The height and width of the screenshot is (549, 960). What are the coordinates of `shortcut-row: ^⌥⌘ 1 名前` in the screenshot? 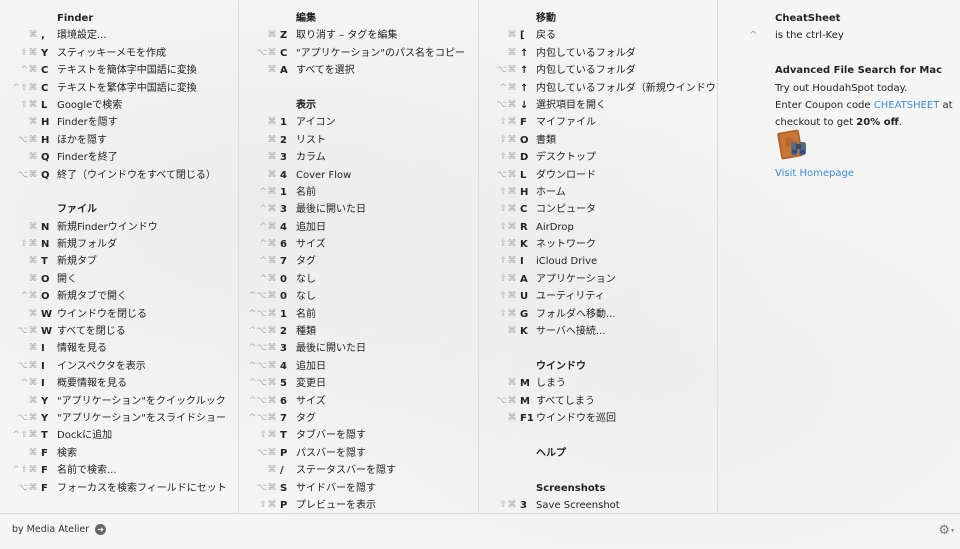 It's located at (358, 314).